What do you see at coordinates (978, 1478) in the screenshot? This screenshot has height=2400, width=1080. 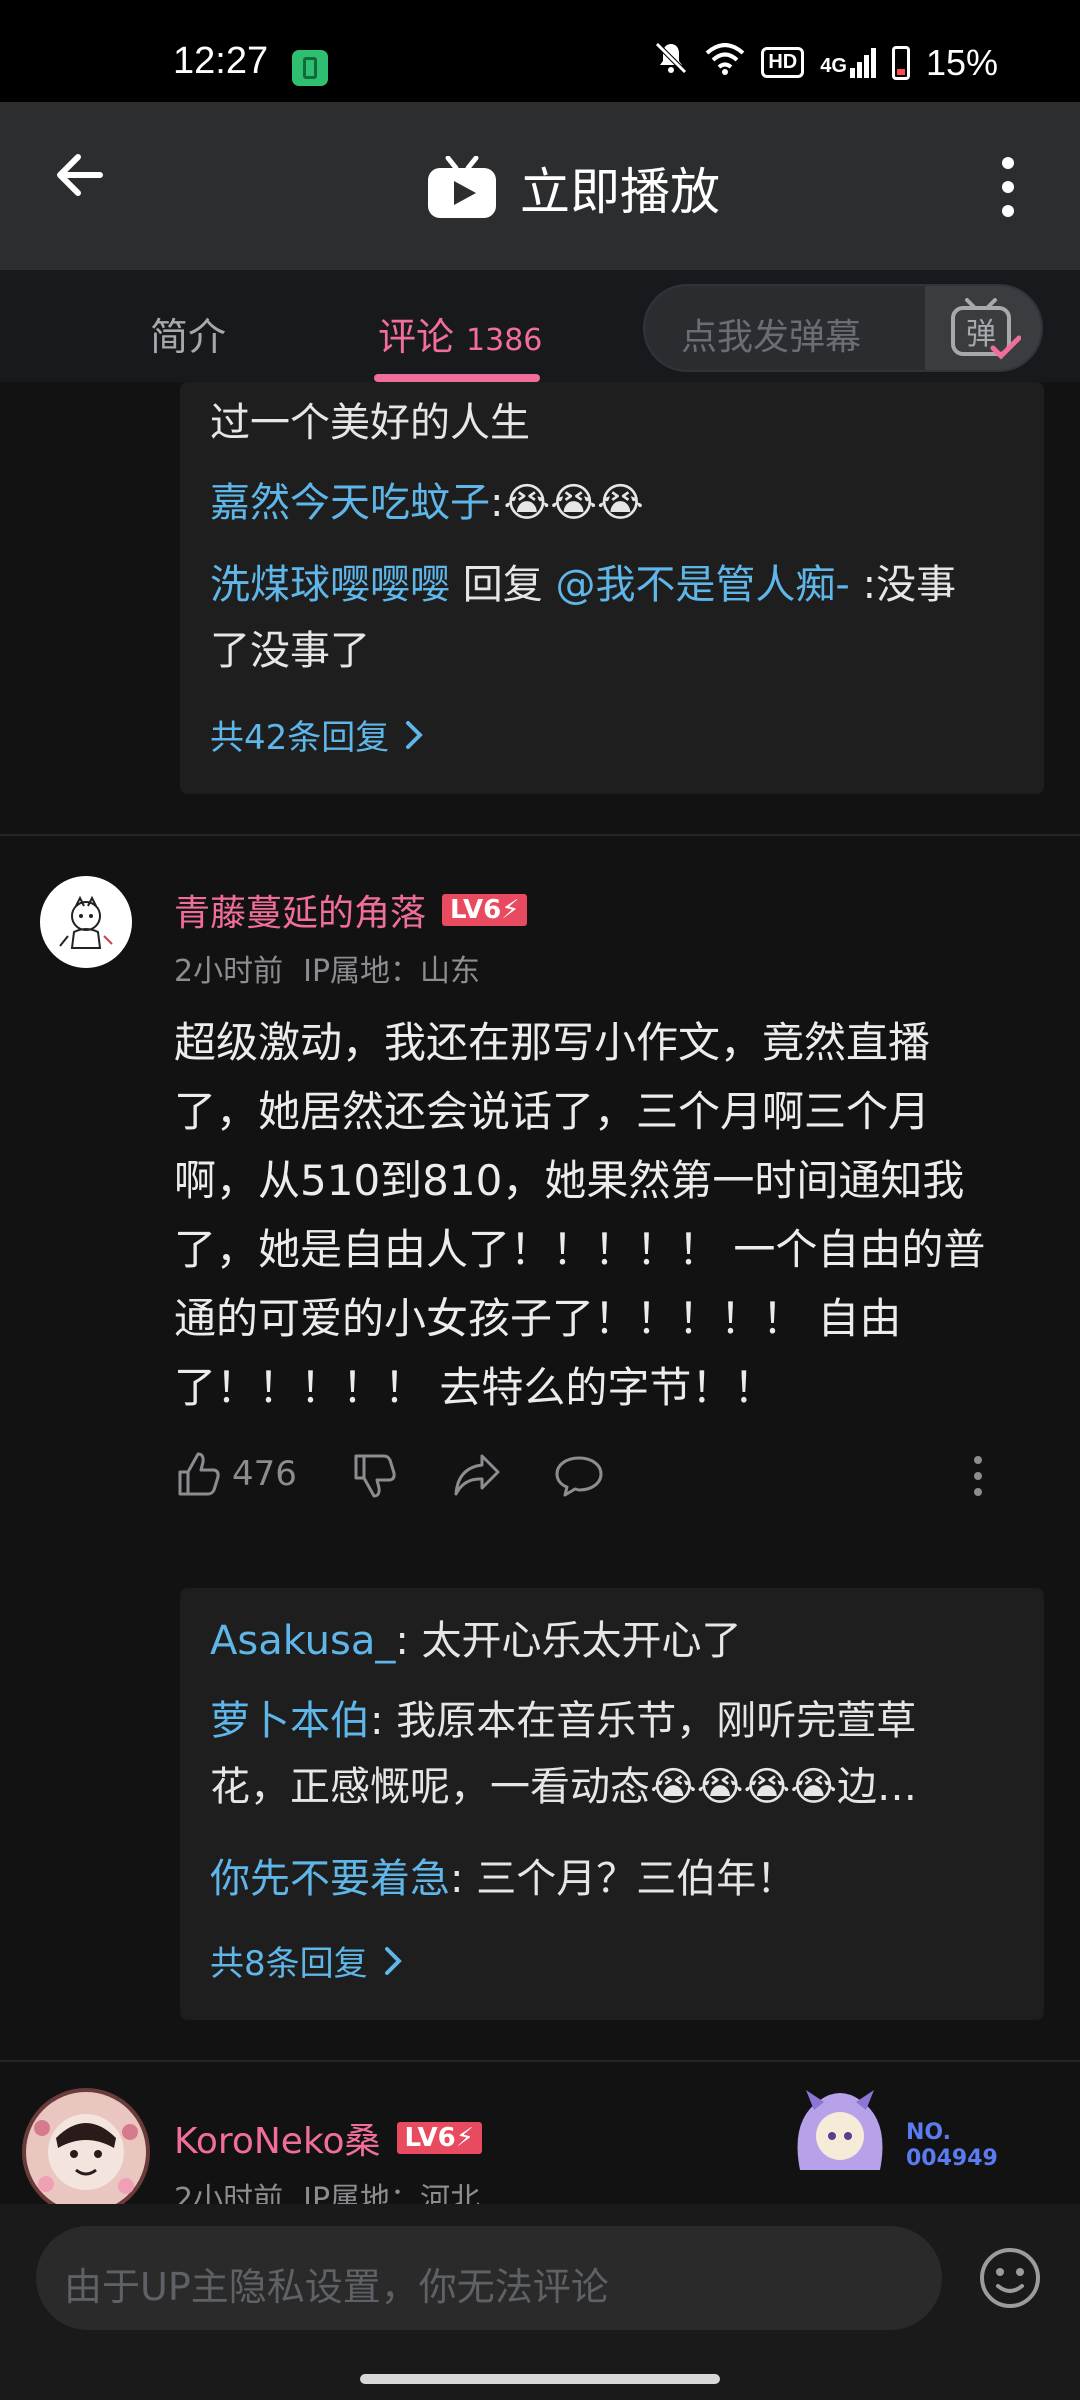 I see `comment-more-icon` at bounding box center [978, 1478].